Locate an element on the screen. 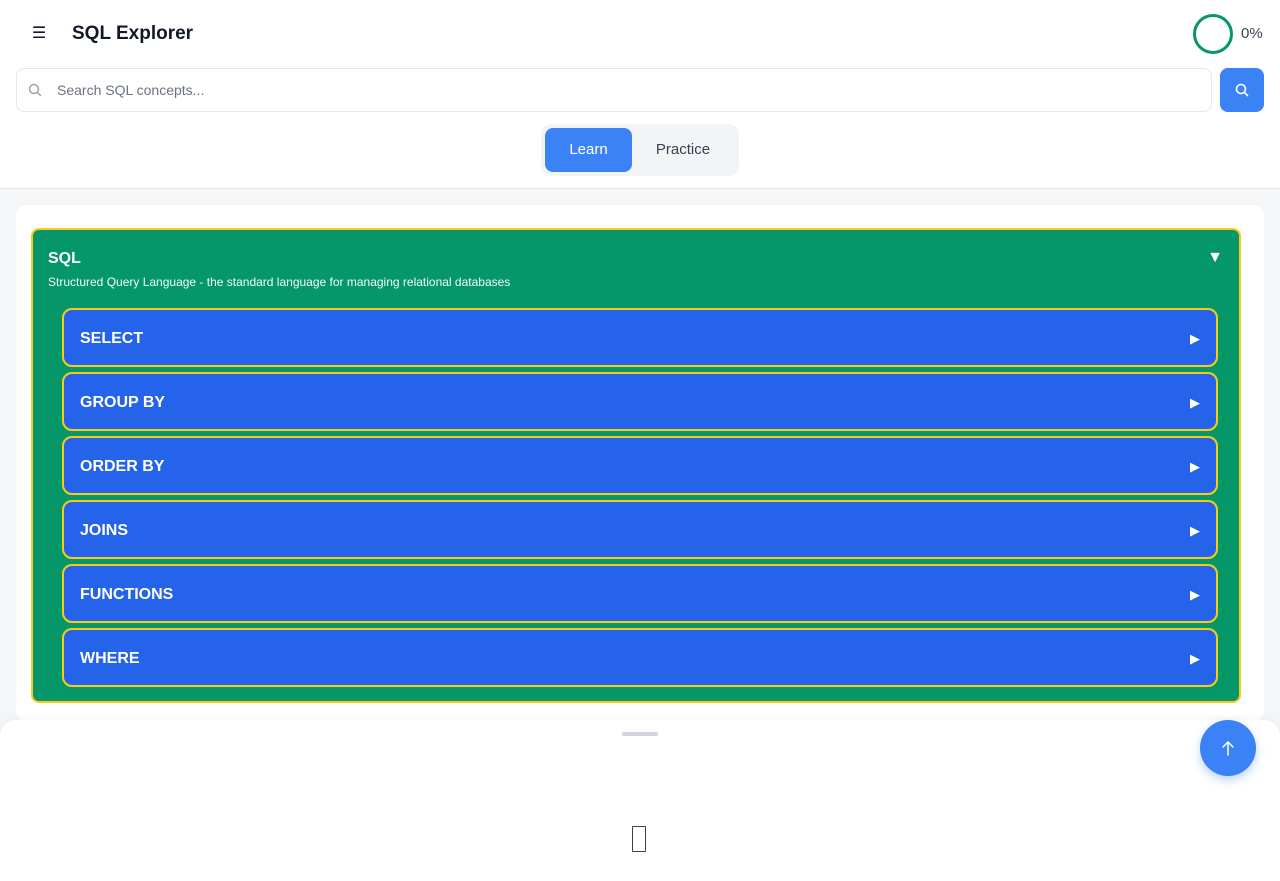 This screenshot has height=881, width=1280. child-node-label: JOINS is located at coordinates (104, 530).